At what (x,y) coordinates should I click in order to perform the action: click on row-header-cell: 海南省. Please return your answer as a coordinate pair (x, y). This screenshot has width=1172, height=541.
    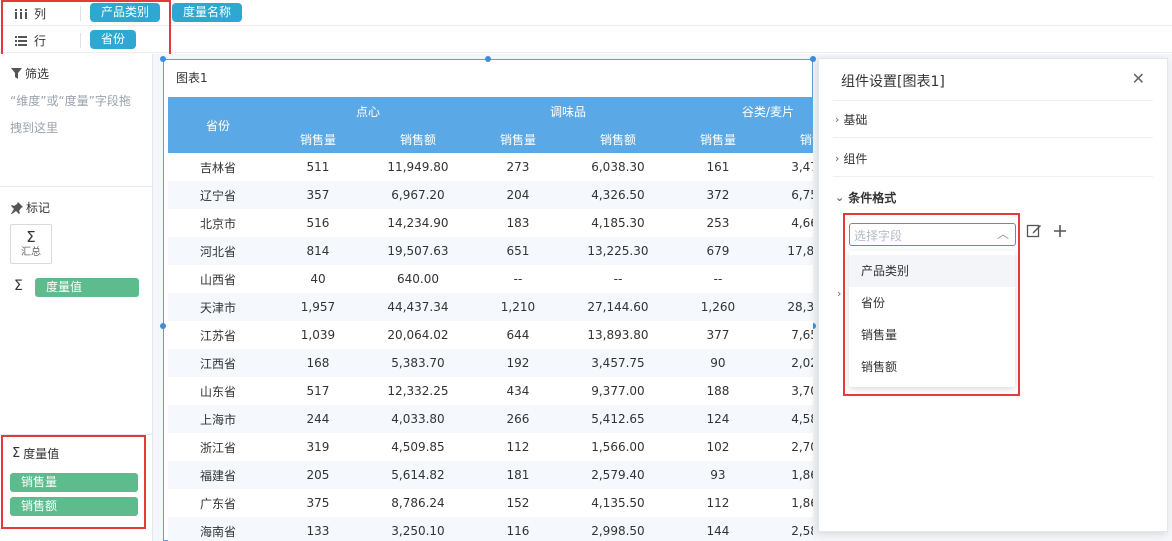
    Looking at the image, I should click on (218, 529).